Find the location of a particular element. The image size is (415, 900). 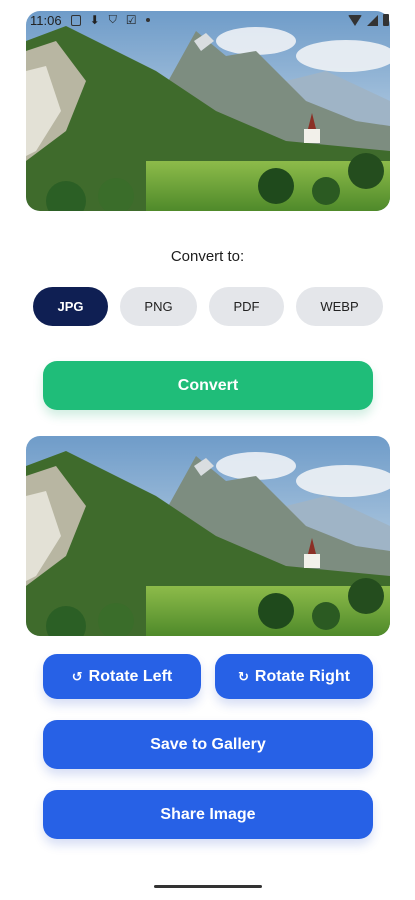

status-time: 11:06 is located at coordinates (46, 20).